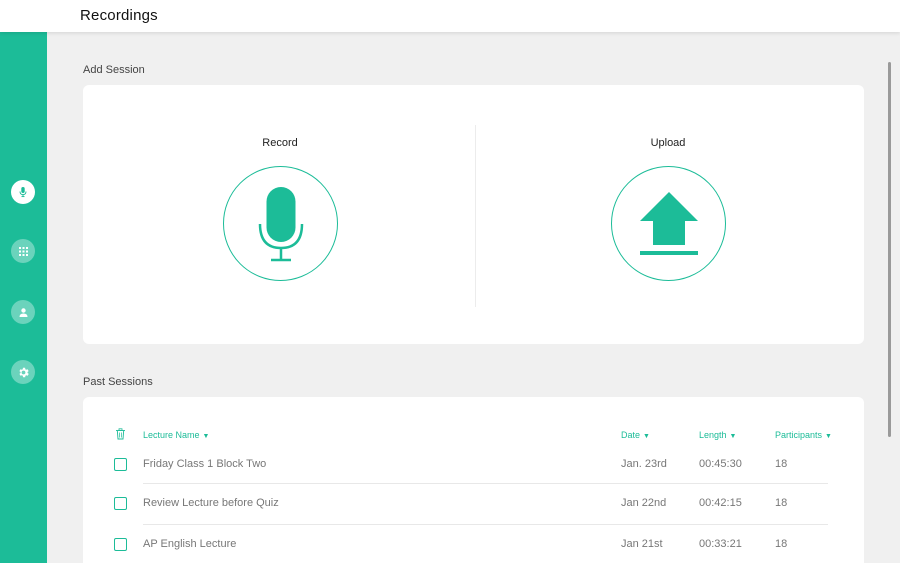  I want to click on trash-button, so click(120, 436).